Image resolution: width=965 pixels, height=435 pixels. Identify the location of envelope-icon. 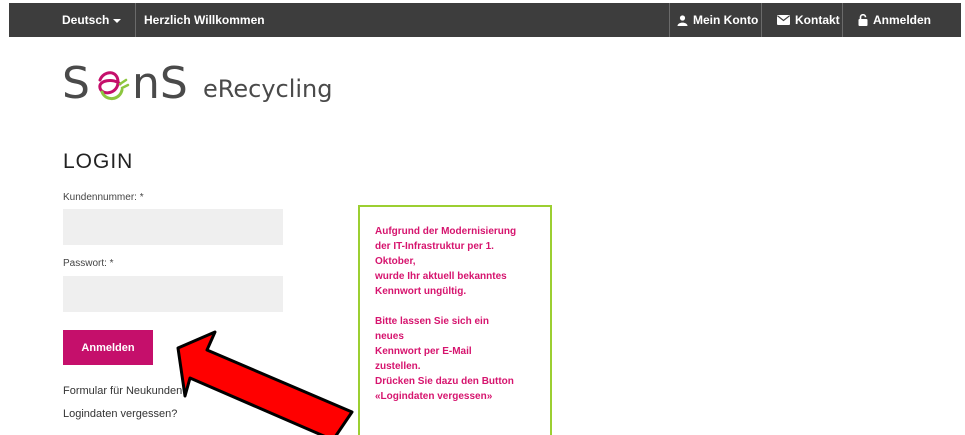
(783, 20).